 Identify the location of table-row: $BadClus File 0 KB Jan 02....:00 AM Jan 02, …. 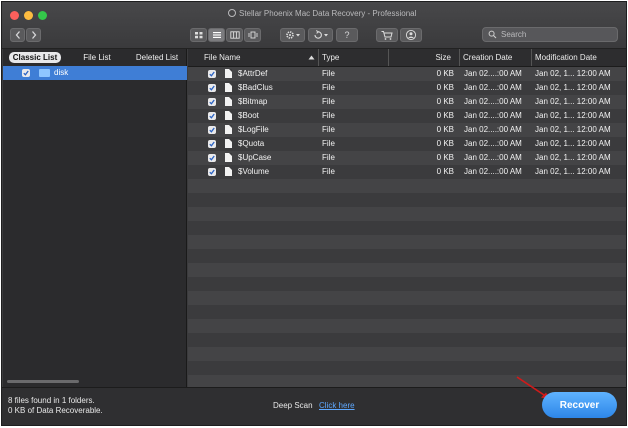
(407, 88).